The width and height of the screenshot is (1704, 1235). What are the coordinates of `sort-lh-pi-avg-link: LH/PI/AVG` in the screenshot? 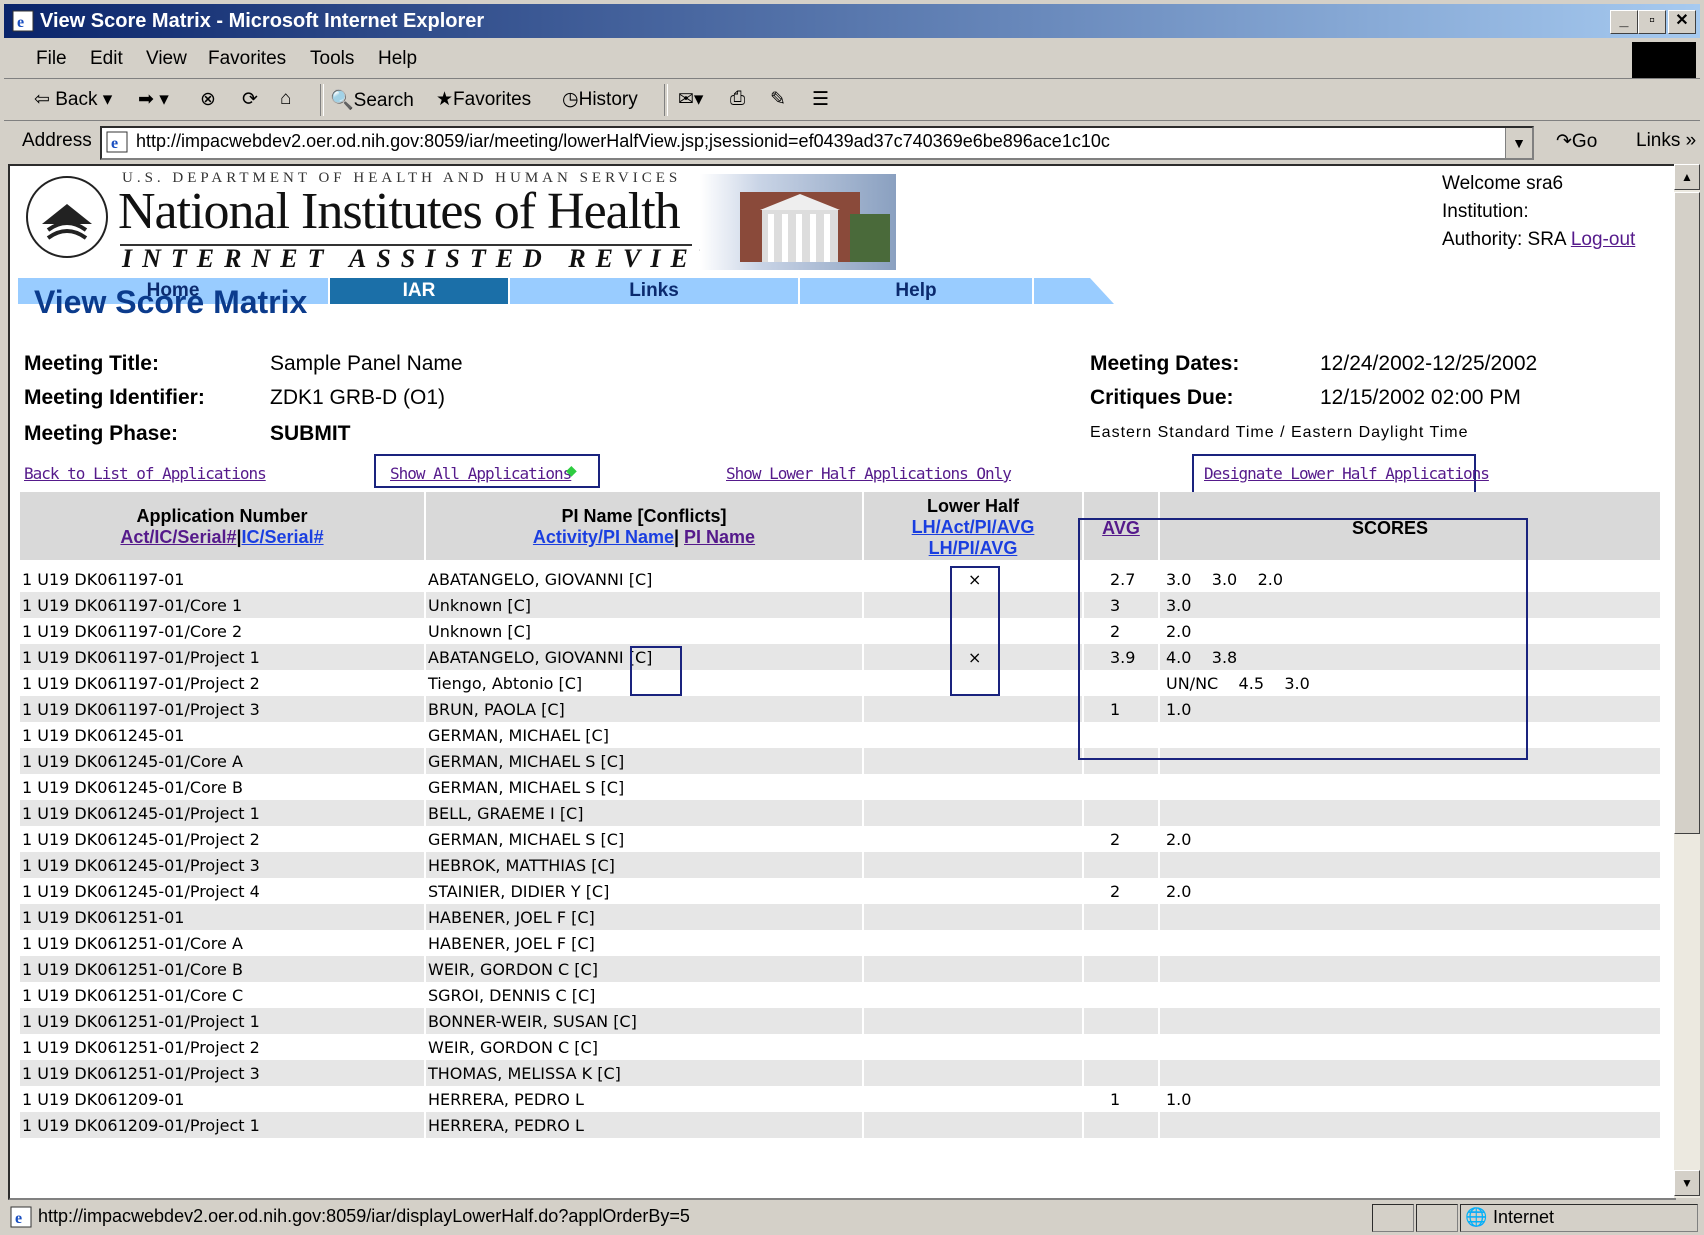 It's located at (973, 548).